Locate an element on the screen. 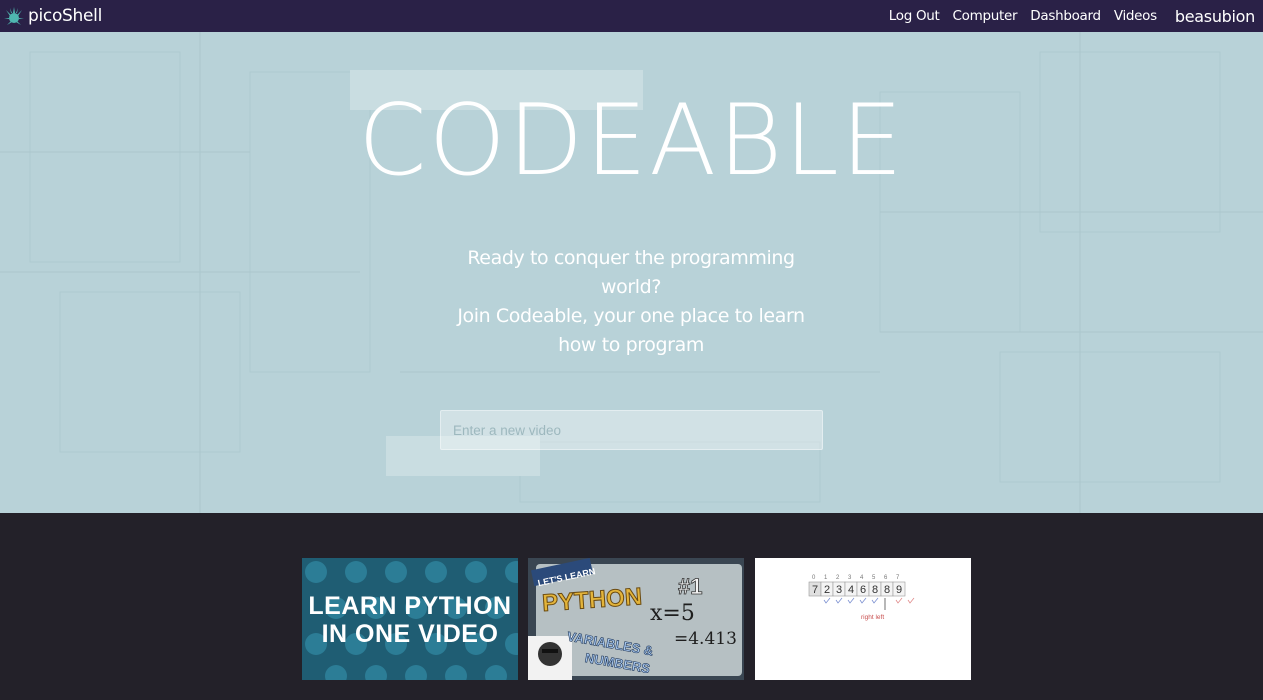 The image size is (1263, 700). nav-logout-link: Log Out is located at coordinates (914, 16).